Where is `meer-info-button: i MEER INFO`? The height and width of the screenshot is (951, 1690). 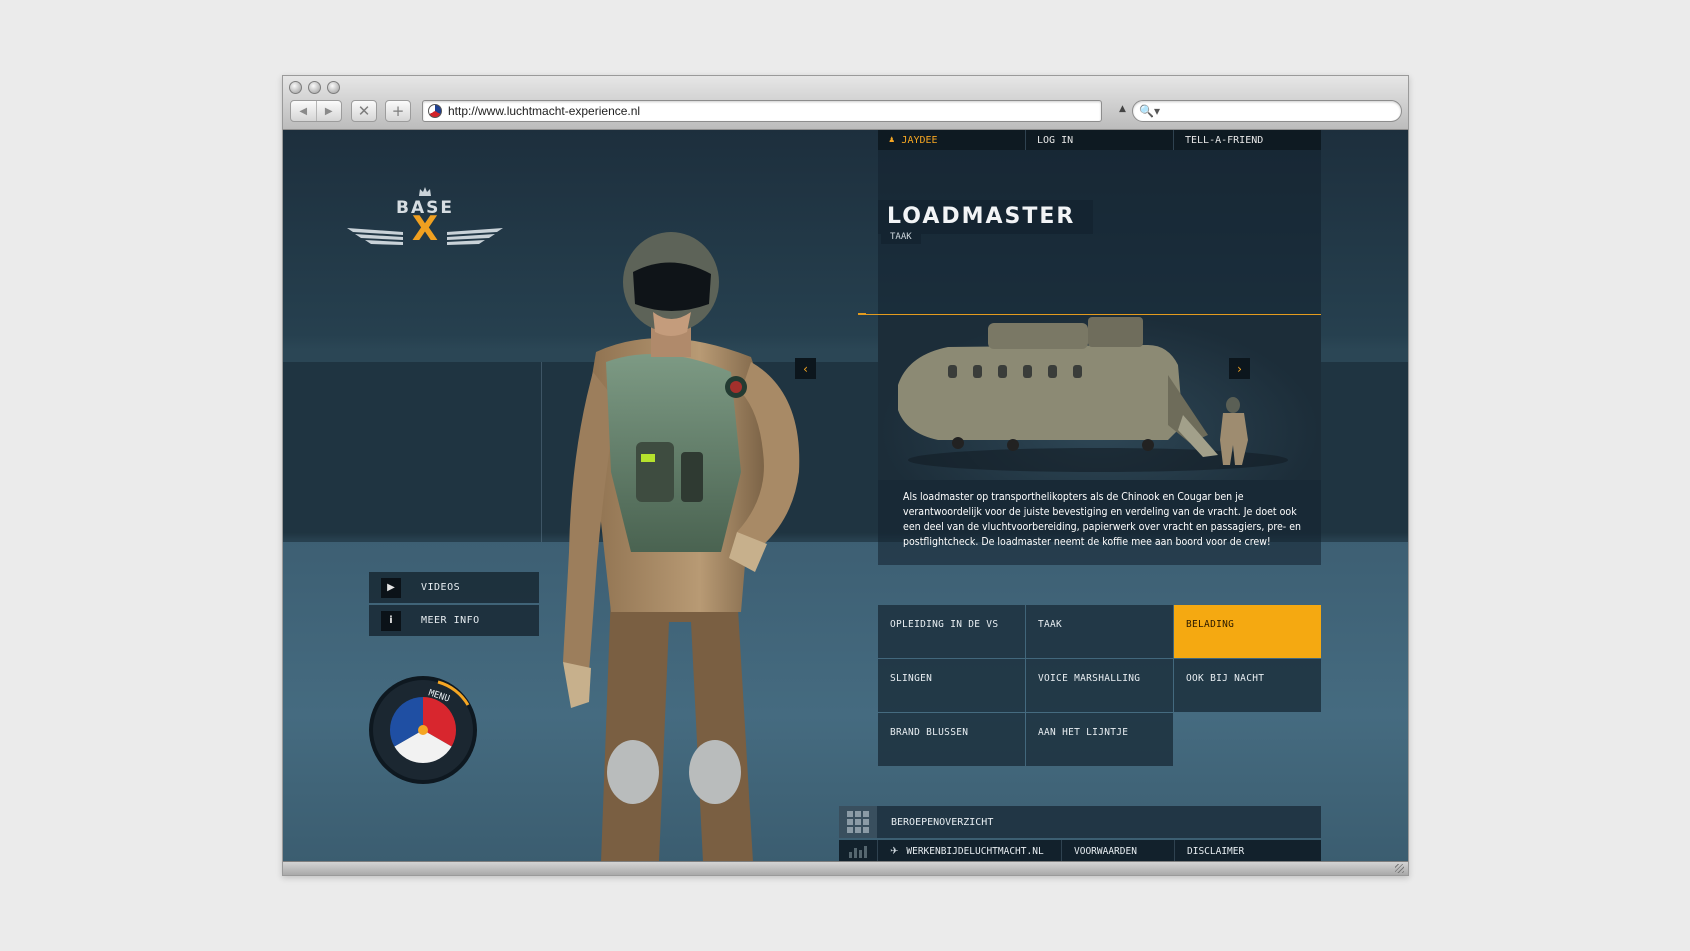 meer-info-button: i MEER INFO is located at coordinates (454, 620).